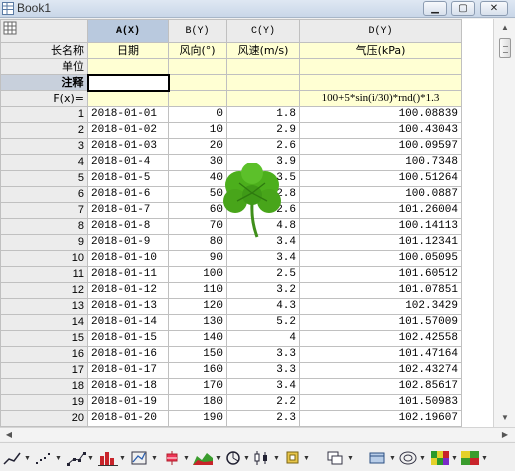  I want to click on row-number: 15, so click(44, 338).